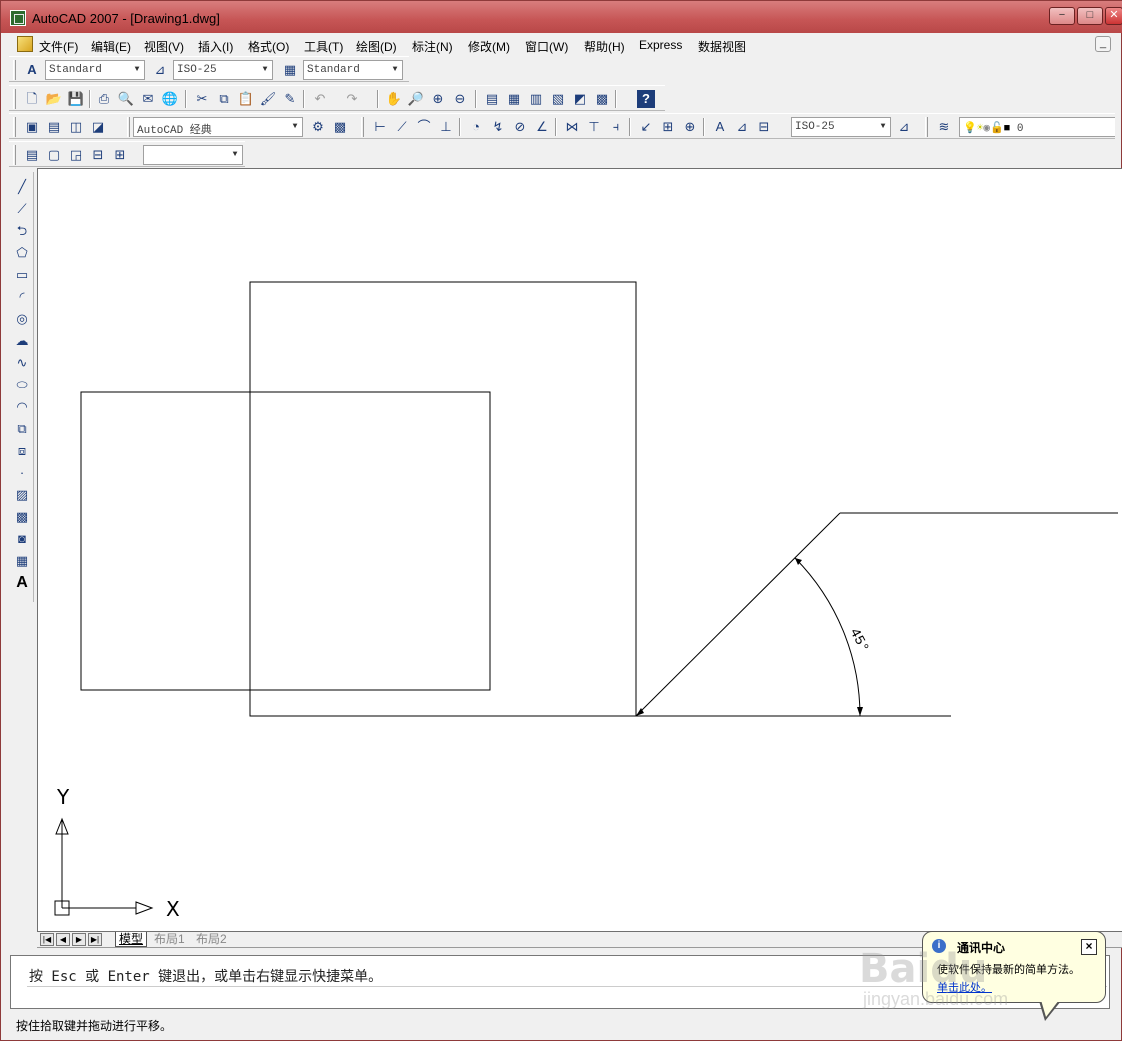 The height and width of the screenshot is (1041, 1122). I want to click on insert-block-icon: ⧉, so click(22, 429).